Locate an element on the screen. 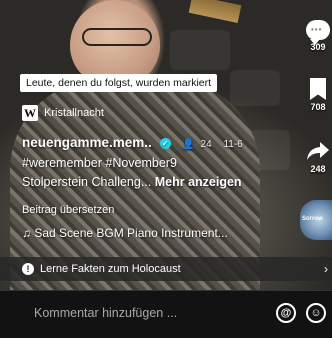 This screenshot has height=338, width=332. person-glasses is located at coordinates (117, 37).